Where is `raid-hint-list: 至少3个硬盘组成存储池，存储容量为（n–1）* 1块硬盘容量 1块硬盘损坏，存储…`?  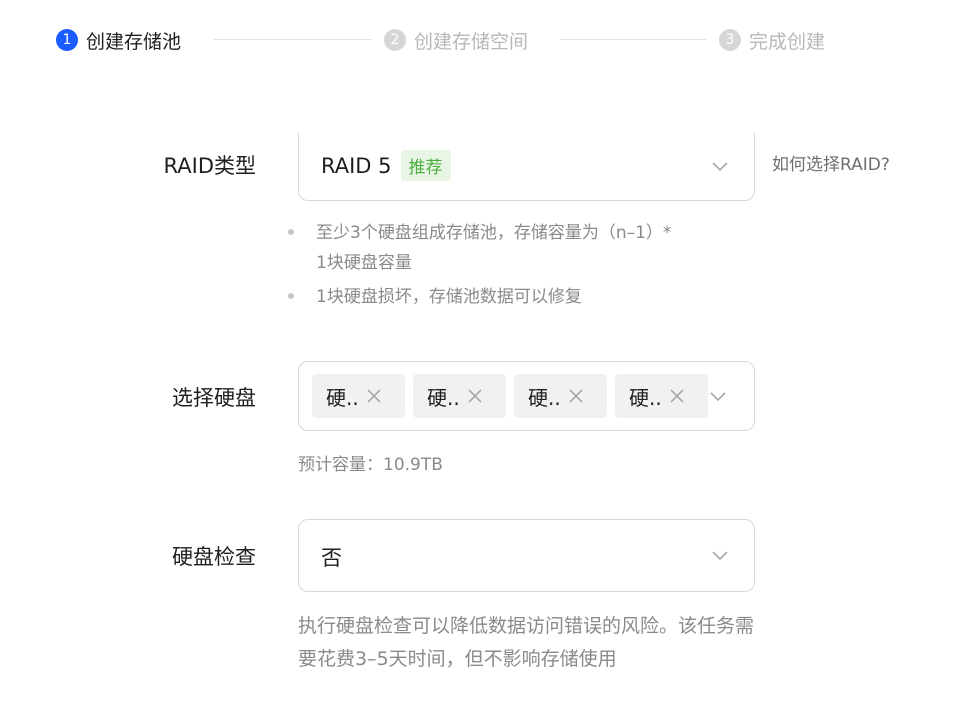
raid-hint-list: 至少3个硬盘组成存储池，存储容量为（n–1）* 1块硬盘容量 1块硬盘损坏，存储… is located at coordinates (528, 265).